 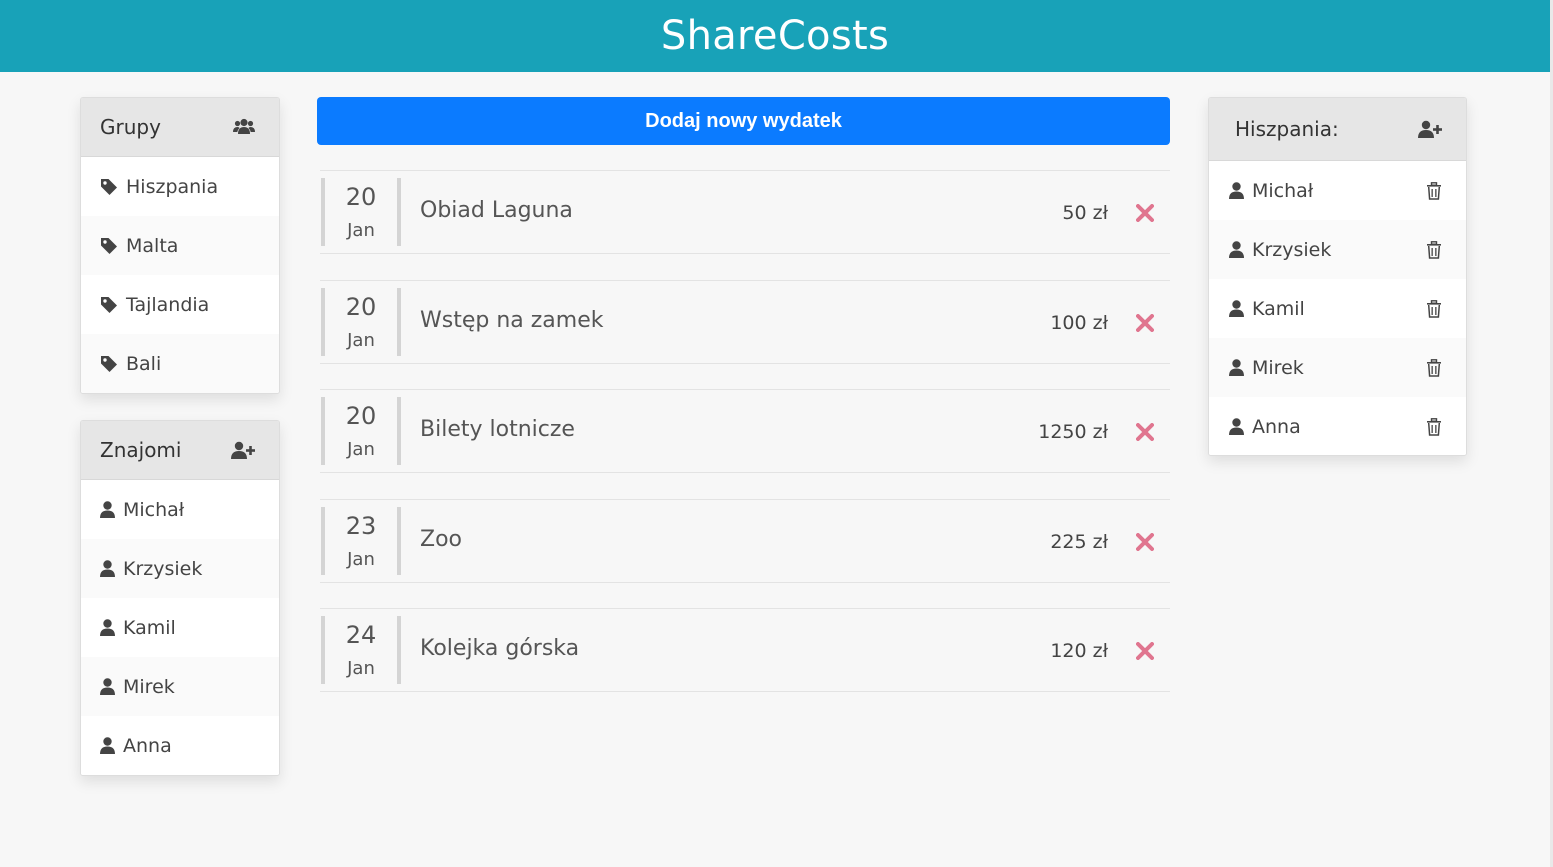 I want to click on expense-row: 20 Jan Obiad Laguna 50 zł, so click(x=745, y=212).